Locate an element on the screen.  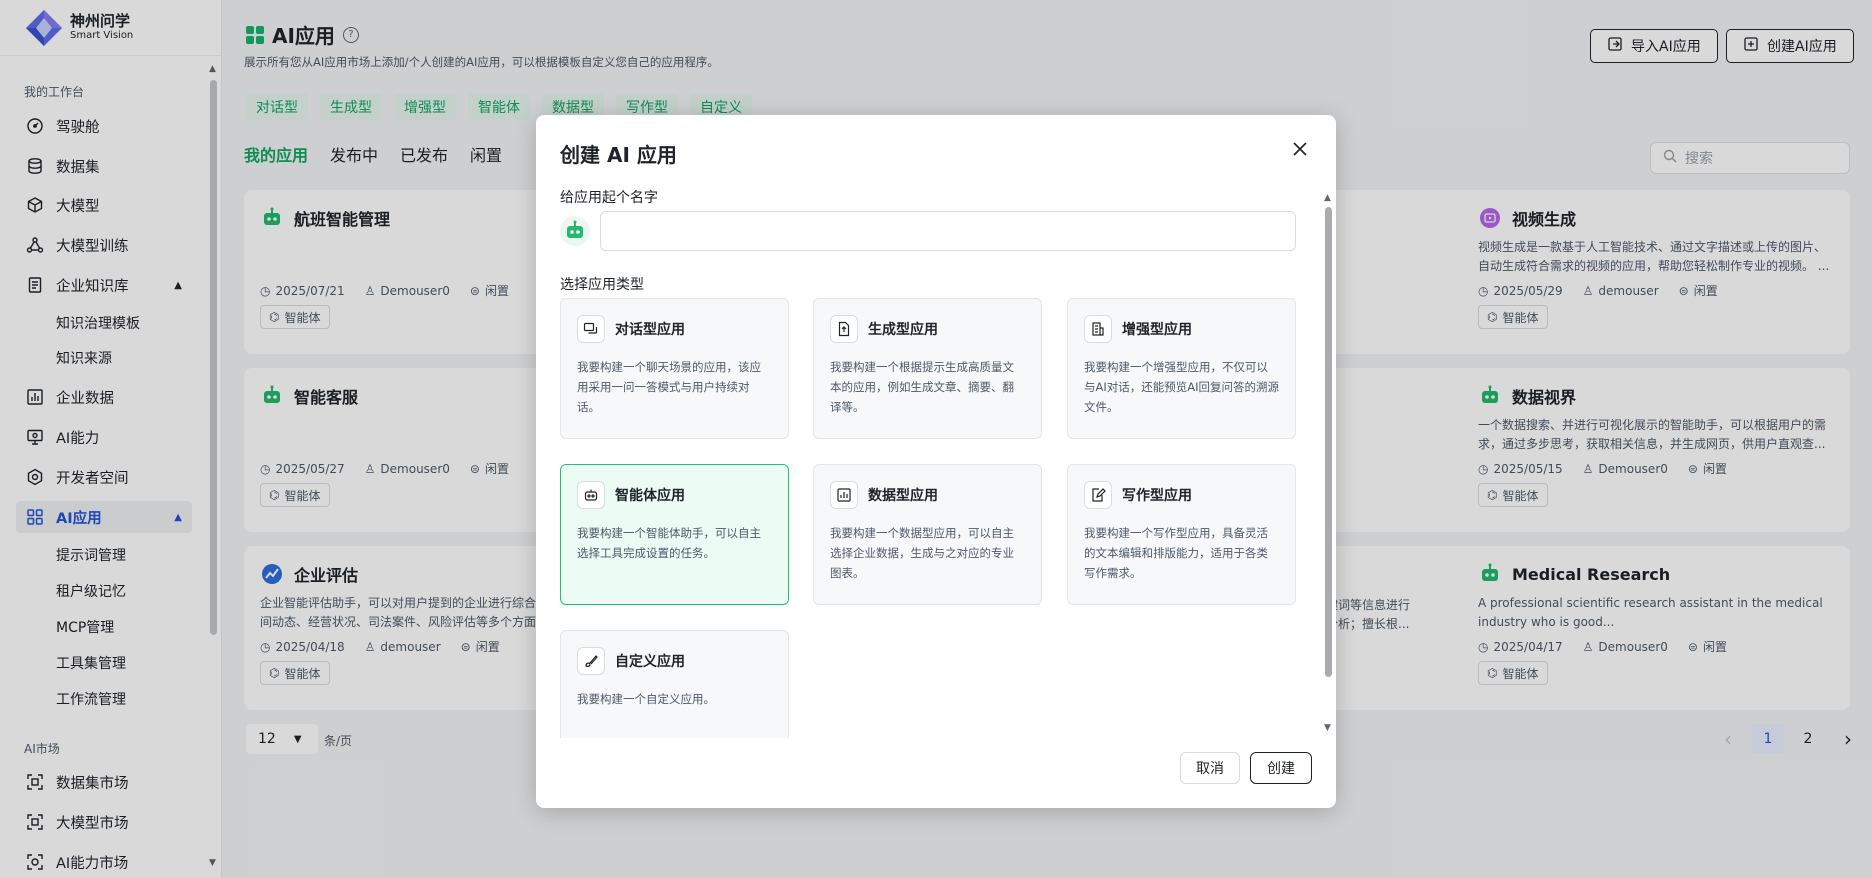
type-description: 我要构建一个聊天场景的应用，该应用采用一问一答模式与用户持续对话。 is located at coordinates (669, 387).